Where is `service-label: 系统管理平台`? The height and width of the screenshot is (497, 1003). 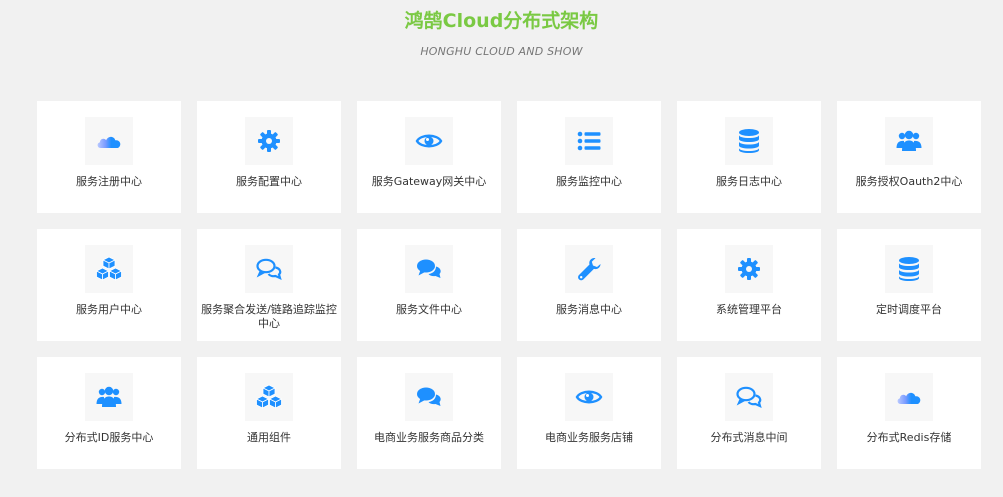
service-label: 系统管理平台 is located at coordinates (749, 309).